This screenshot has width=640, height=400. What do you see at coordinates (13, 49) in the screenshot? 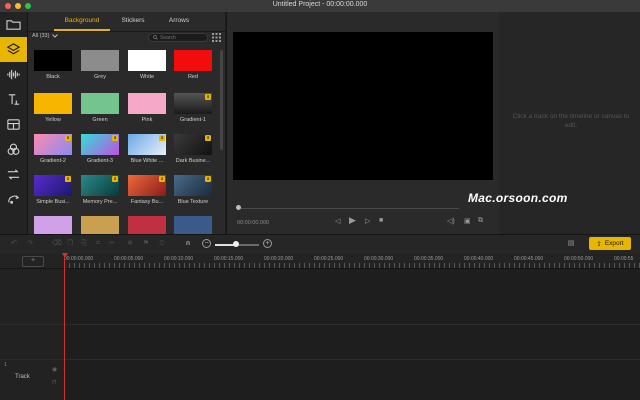
I see `sidebar-item-background` at bounding box center [13, 49].